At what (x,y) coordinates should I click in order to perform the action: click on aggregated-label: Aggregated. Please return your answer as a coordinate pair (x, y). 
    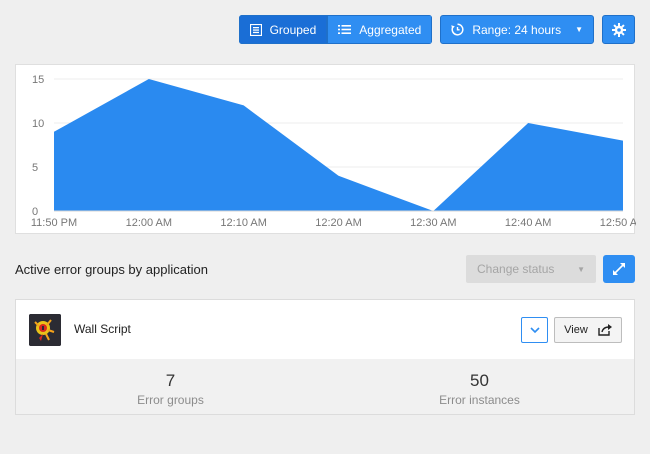
    Looking at the image, I should click on (390, 29).